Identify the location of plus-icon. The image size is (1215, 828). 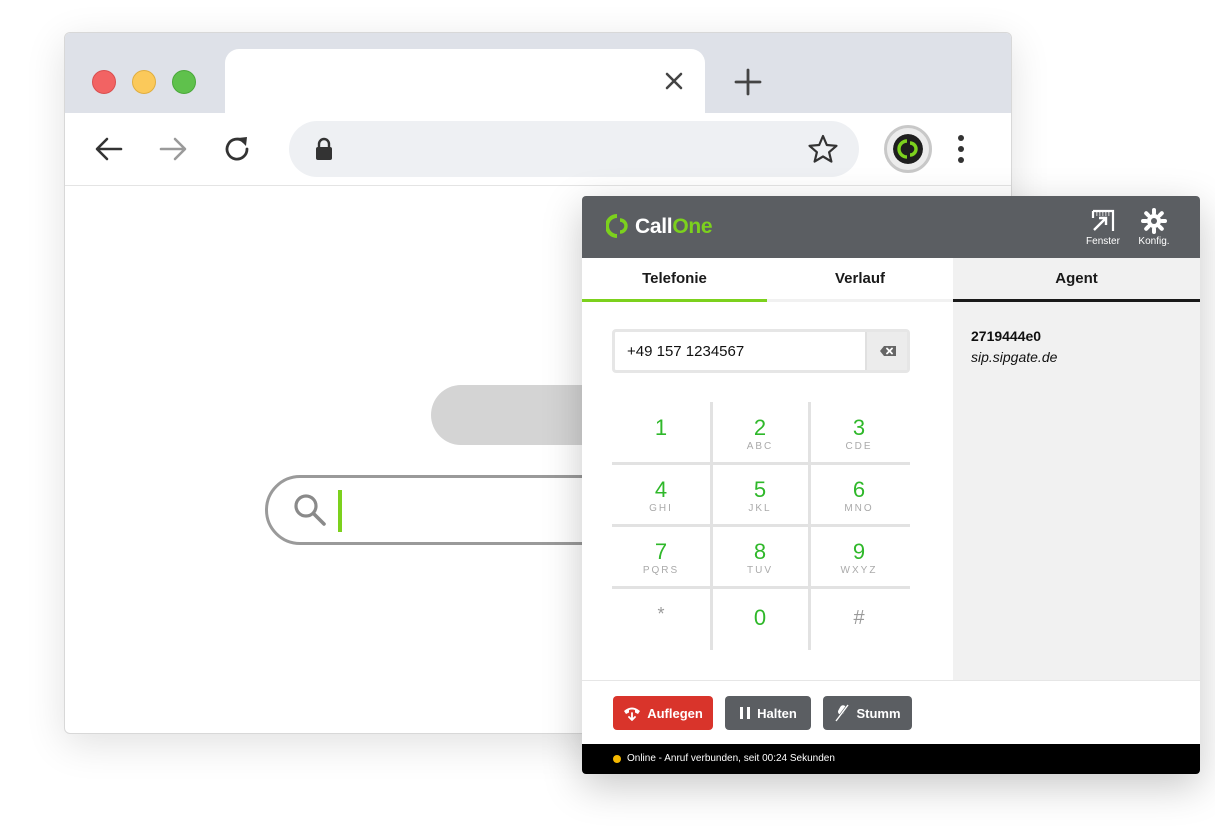
(748, 82).